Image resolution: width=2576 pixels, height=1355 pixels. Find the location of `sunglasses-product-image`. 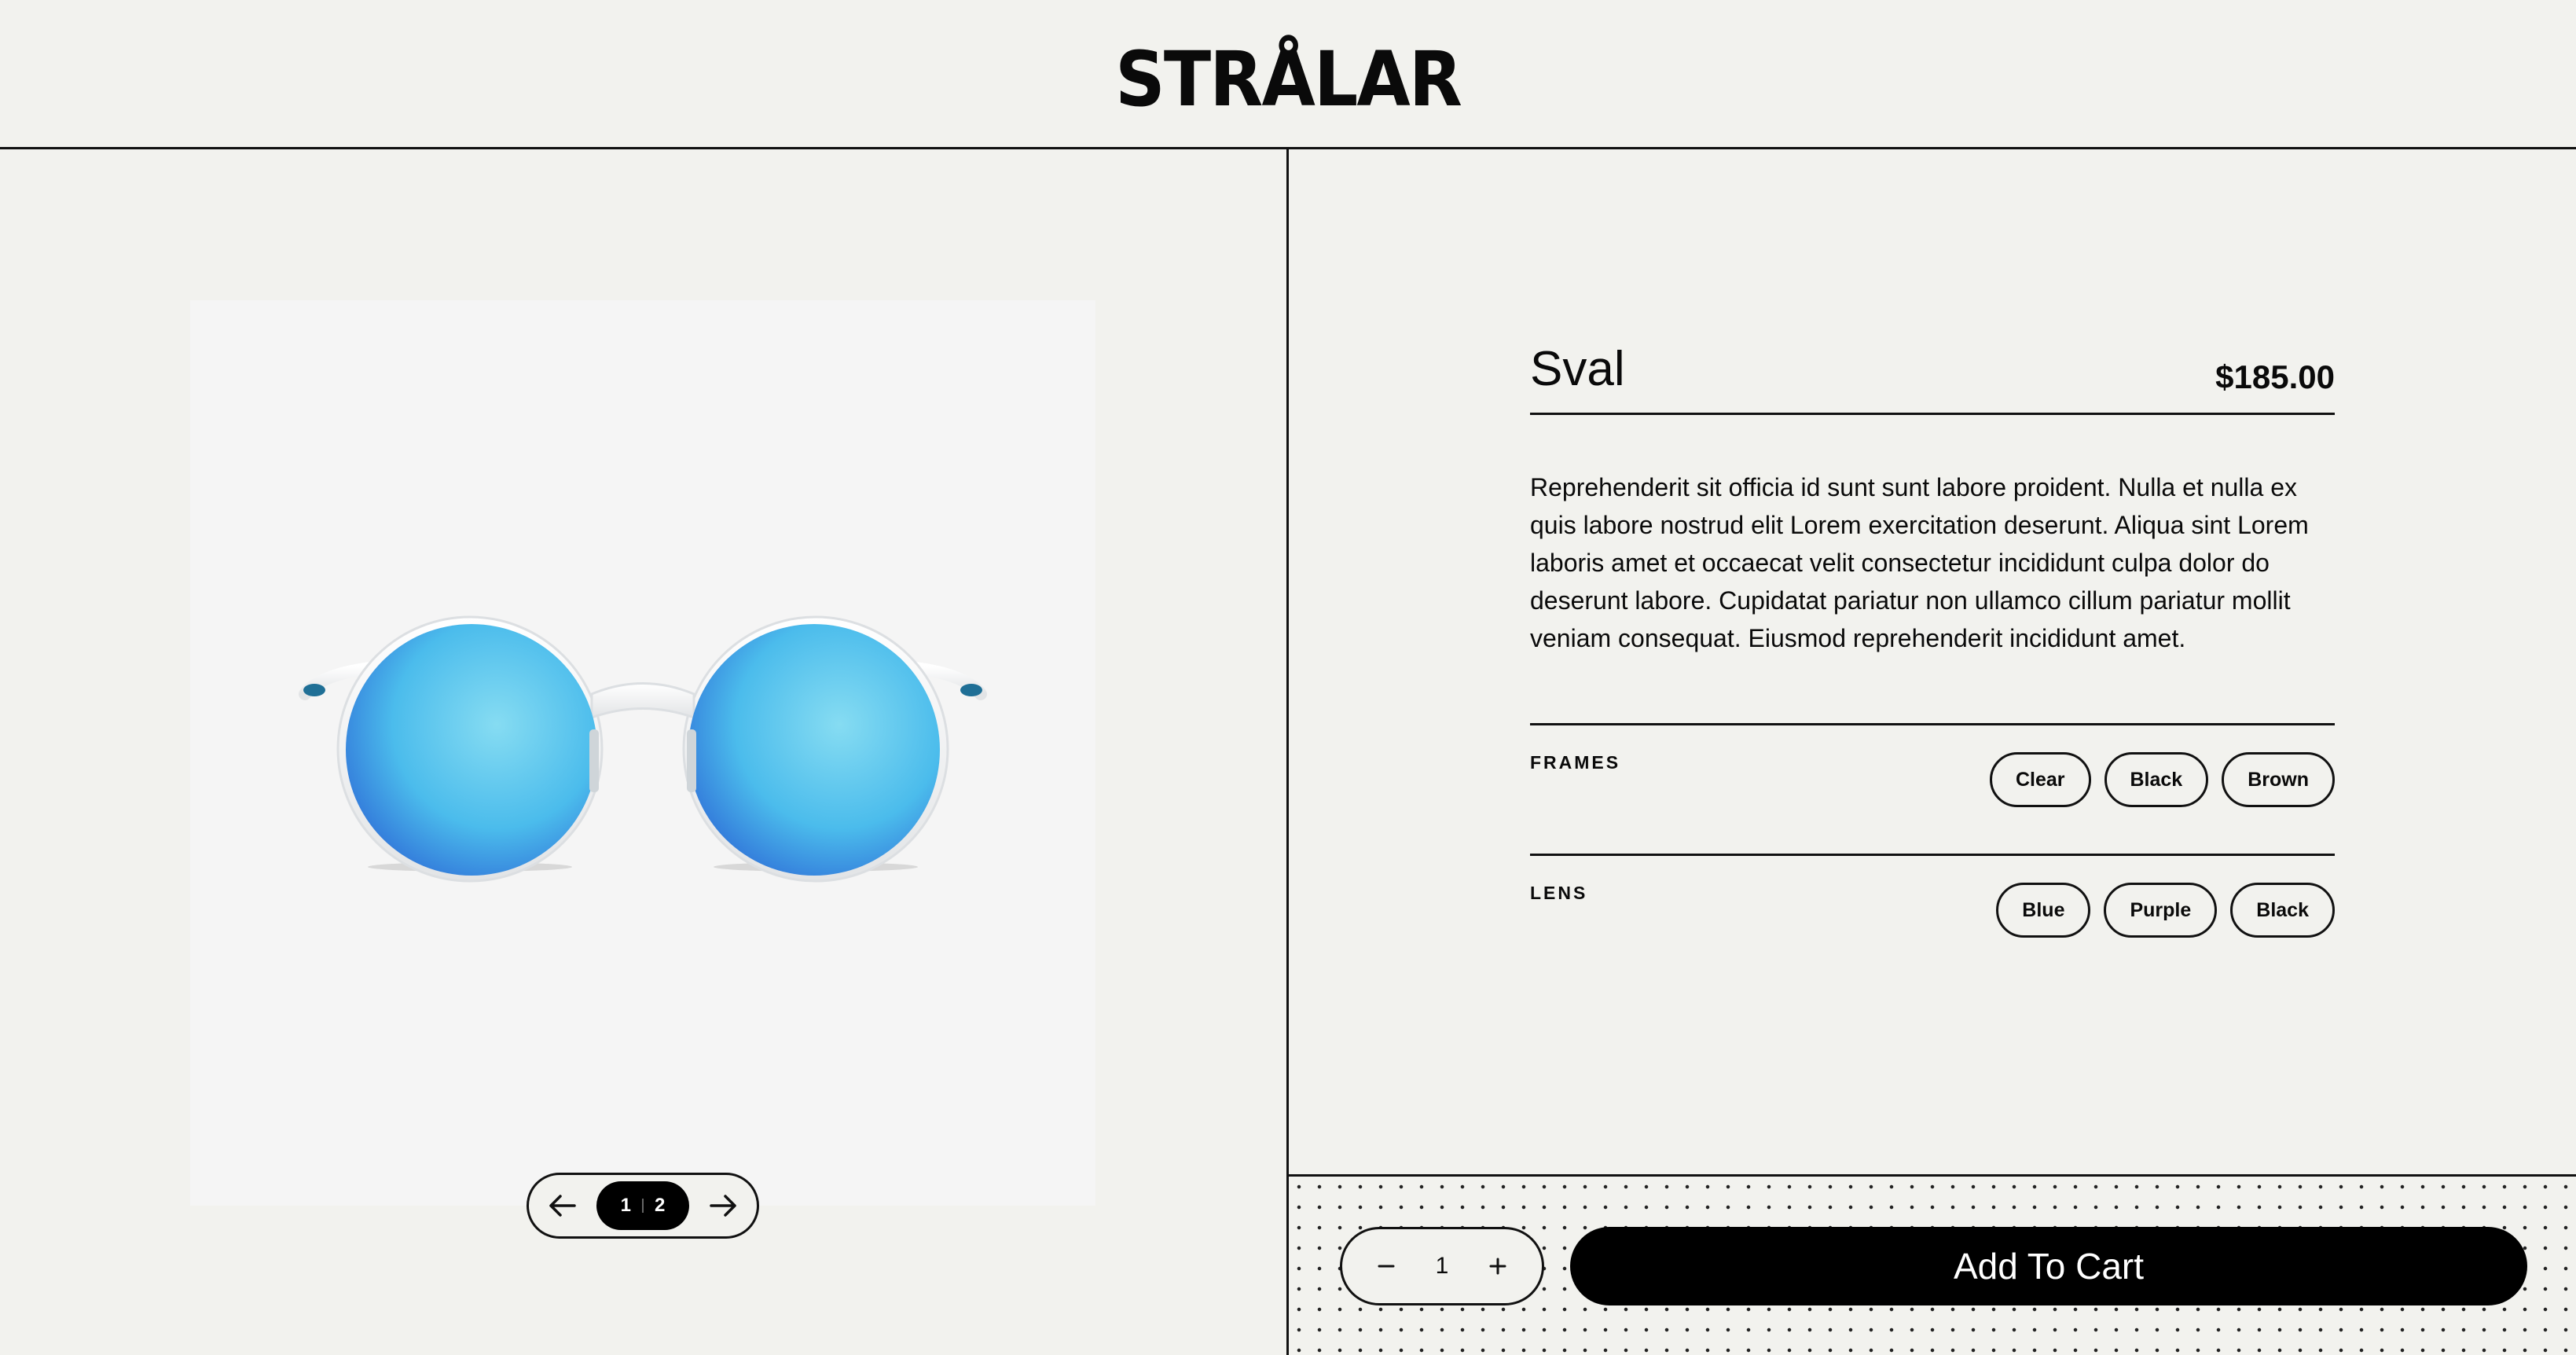

sunglasses-product-image is located at coordinates (643, 749).